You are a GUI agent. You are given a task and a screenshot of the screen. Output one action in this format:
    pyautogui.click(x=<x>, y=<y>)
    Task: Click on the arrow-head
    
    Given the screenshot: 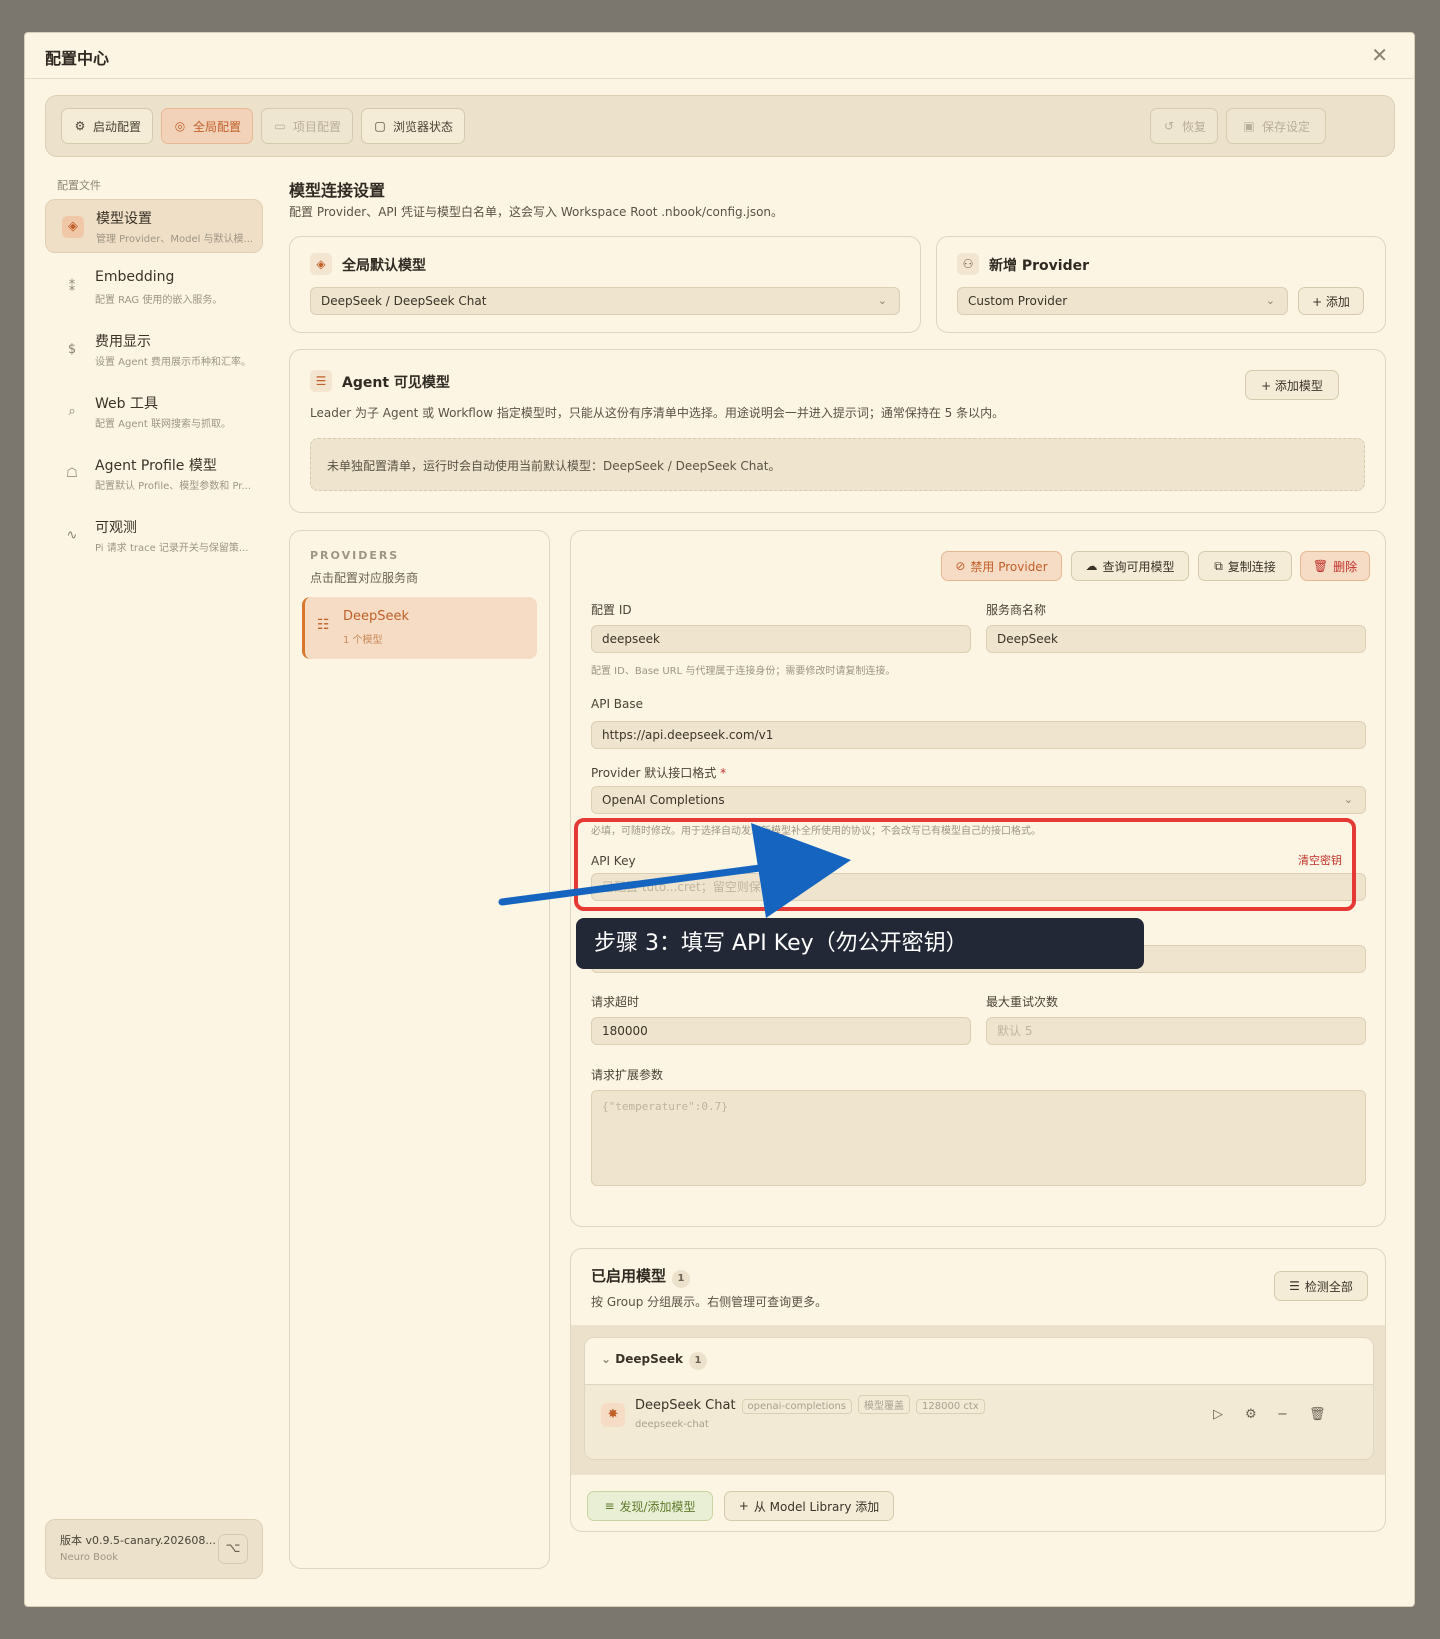 What is the action you would take?
    pyautogui.click(x=801, y=870)
    